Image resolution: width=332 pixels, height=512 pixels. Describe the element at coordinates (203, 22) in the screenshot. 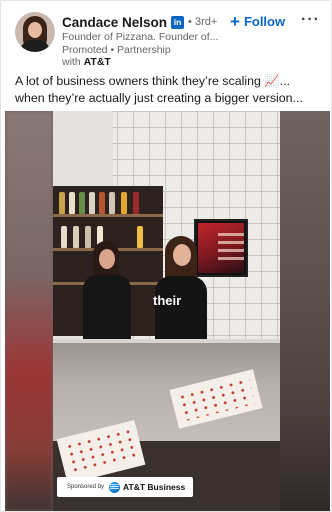

I see `connection-degree: • 3rd+` at that location.